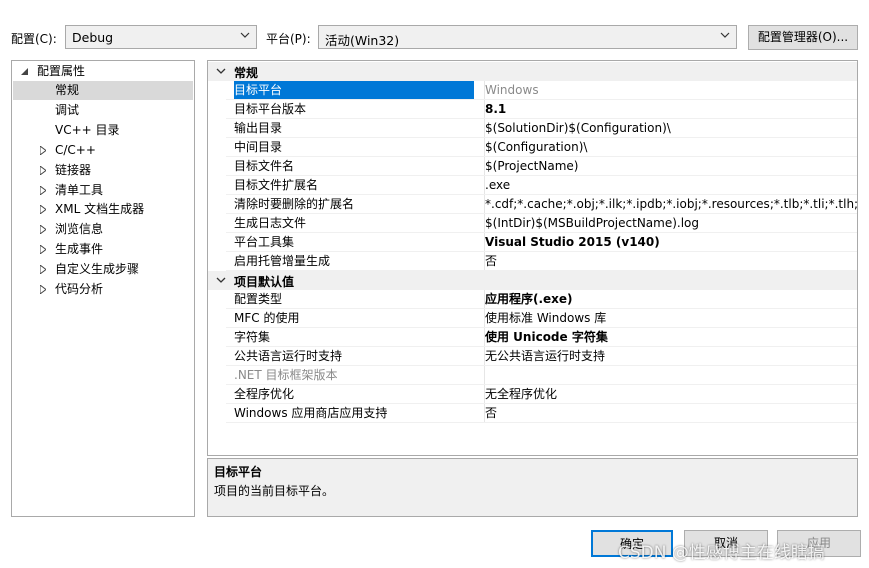 This screenshot has height=568, width=869. Describe the element at coordinates (264, 242) in the screenshot. I see `property-name: 平台工具集` at that location.